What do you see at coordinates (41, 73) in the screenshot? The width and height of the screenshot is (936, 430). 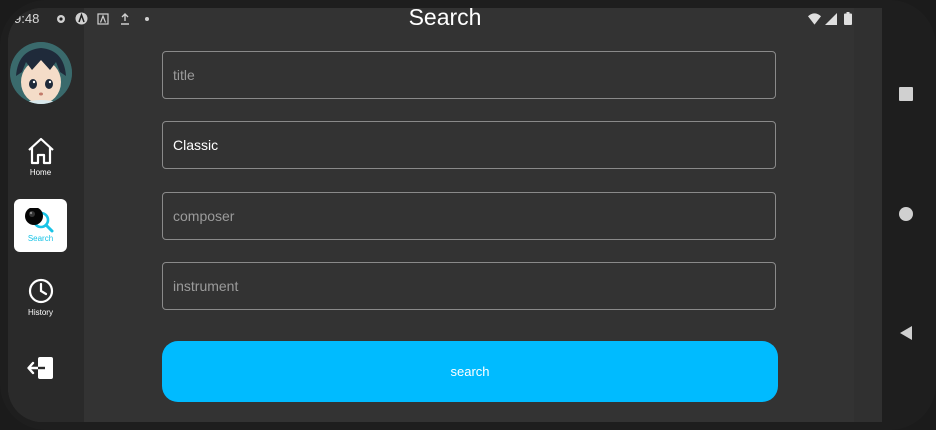 I see `avatar` at bounding box center [41, 73].